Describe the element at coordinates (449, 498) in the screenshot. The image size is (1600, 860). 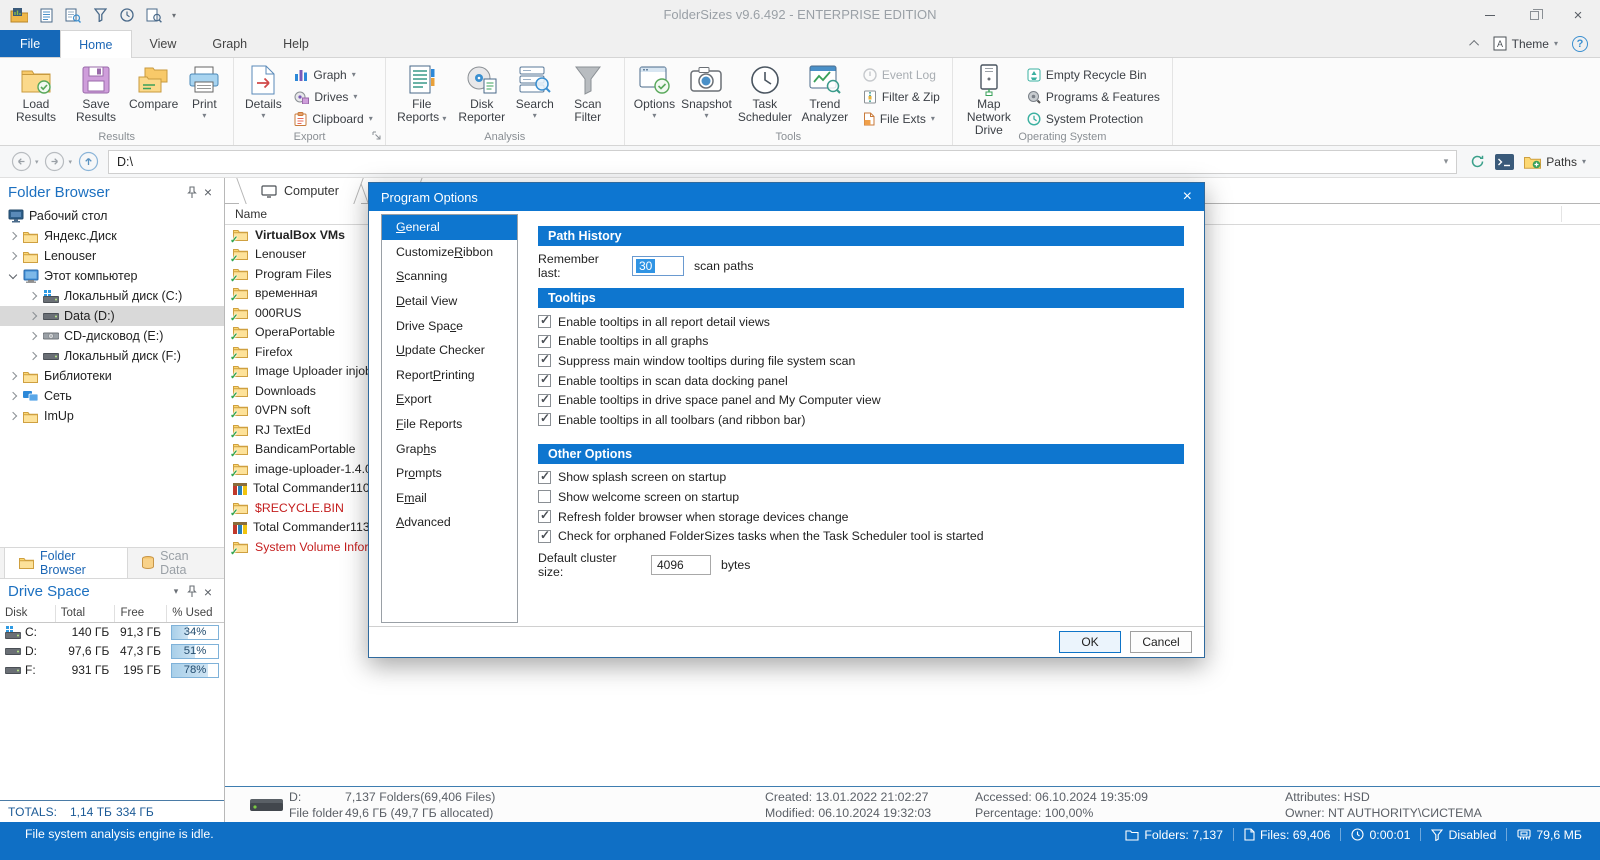
I see `options-nav-email: Em ail` at that location.